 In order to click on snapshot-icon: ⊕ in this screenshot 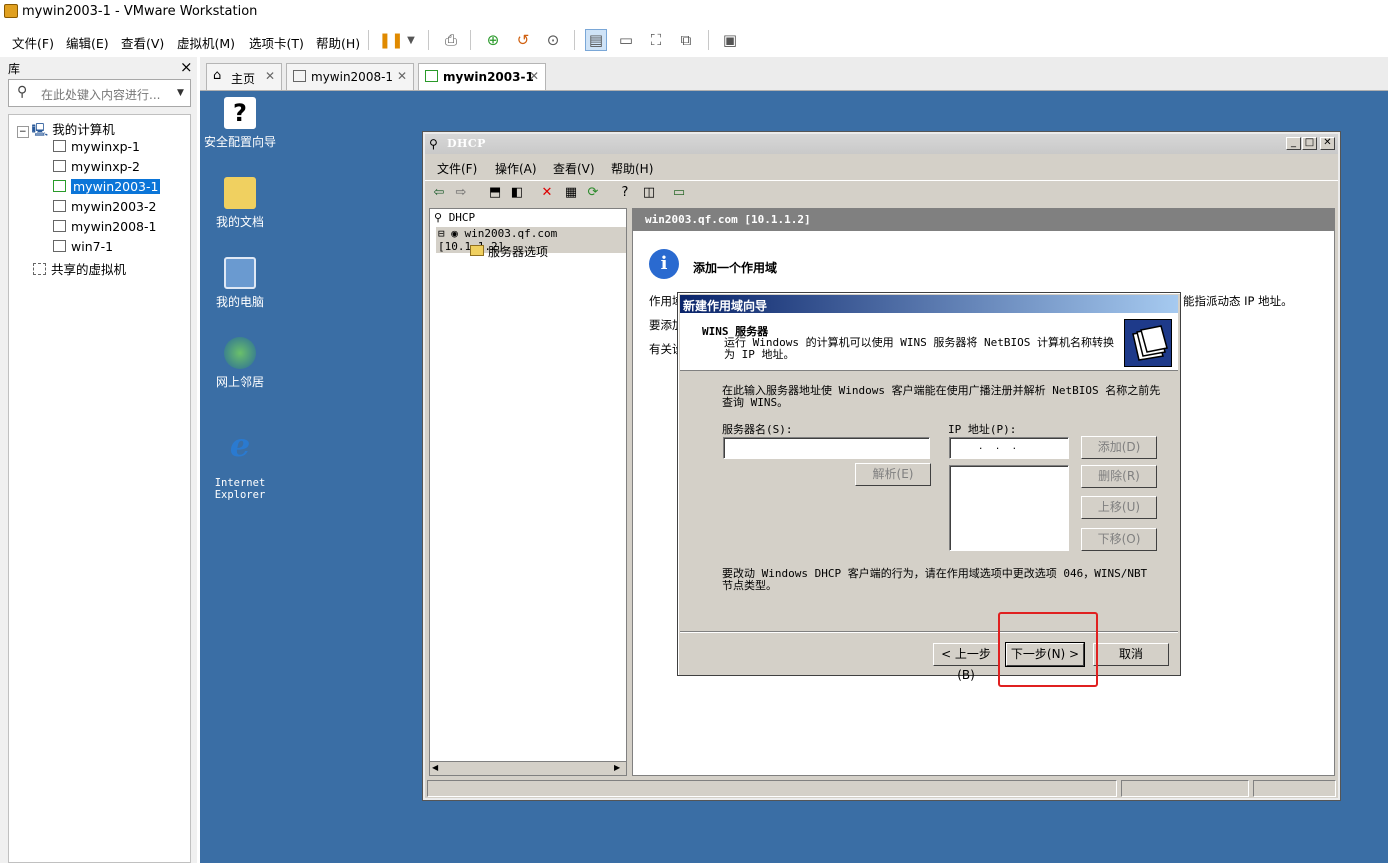, I will do `click(493, 40)`.